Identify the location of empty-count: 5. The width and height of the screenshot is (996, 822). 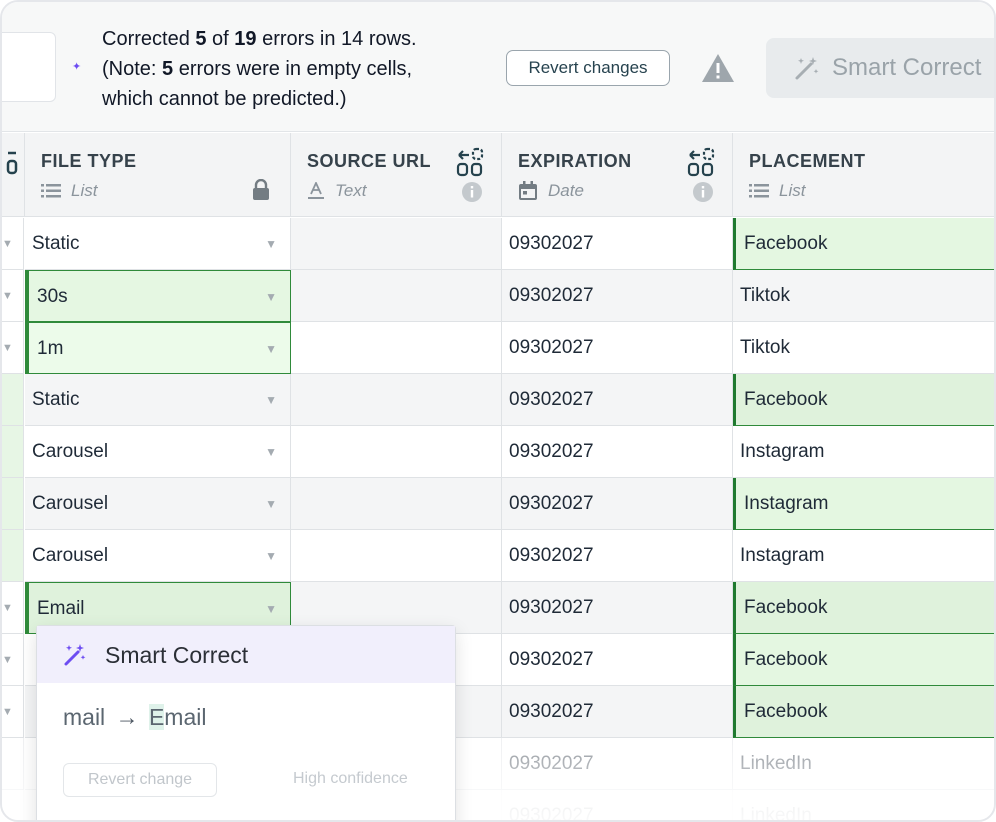
(168, 69).